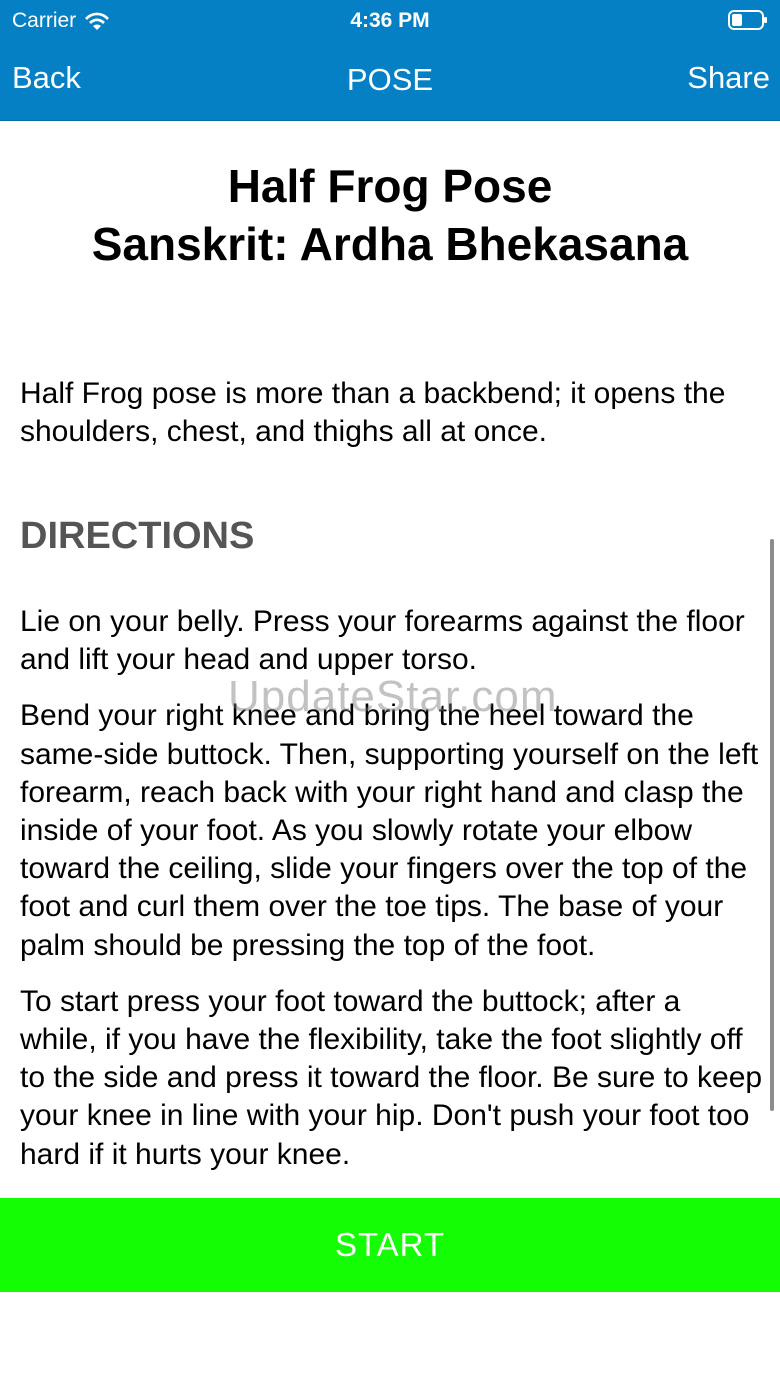  What do you see at coordinates (728, 78) in the screenshot?
I see `share-button: Share` at bounding box center [728, 78].